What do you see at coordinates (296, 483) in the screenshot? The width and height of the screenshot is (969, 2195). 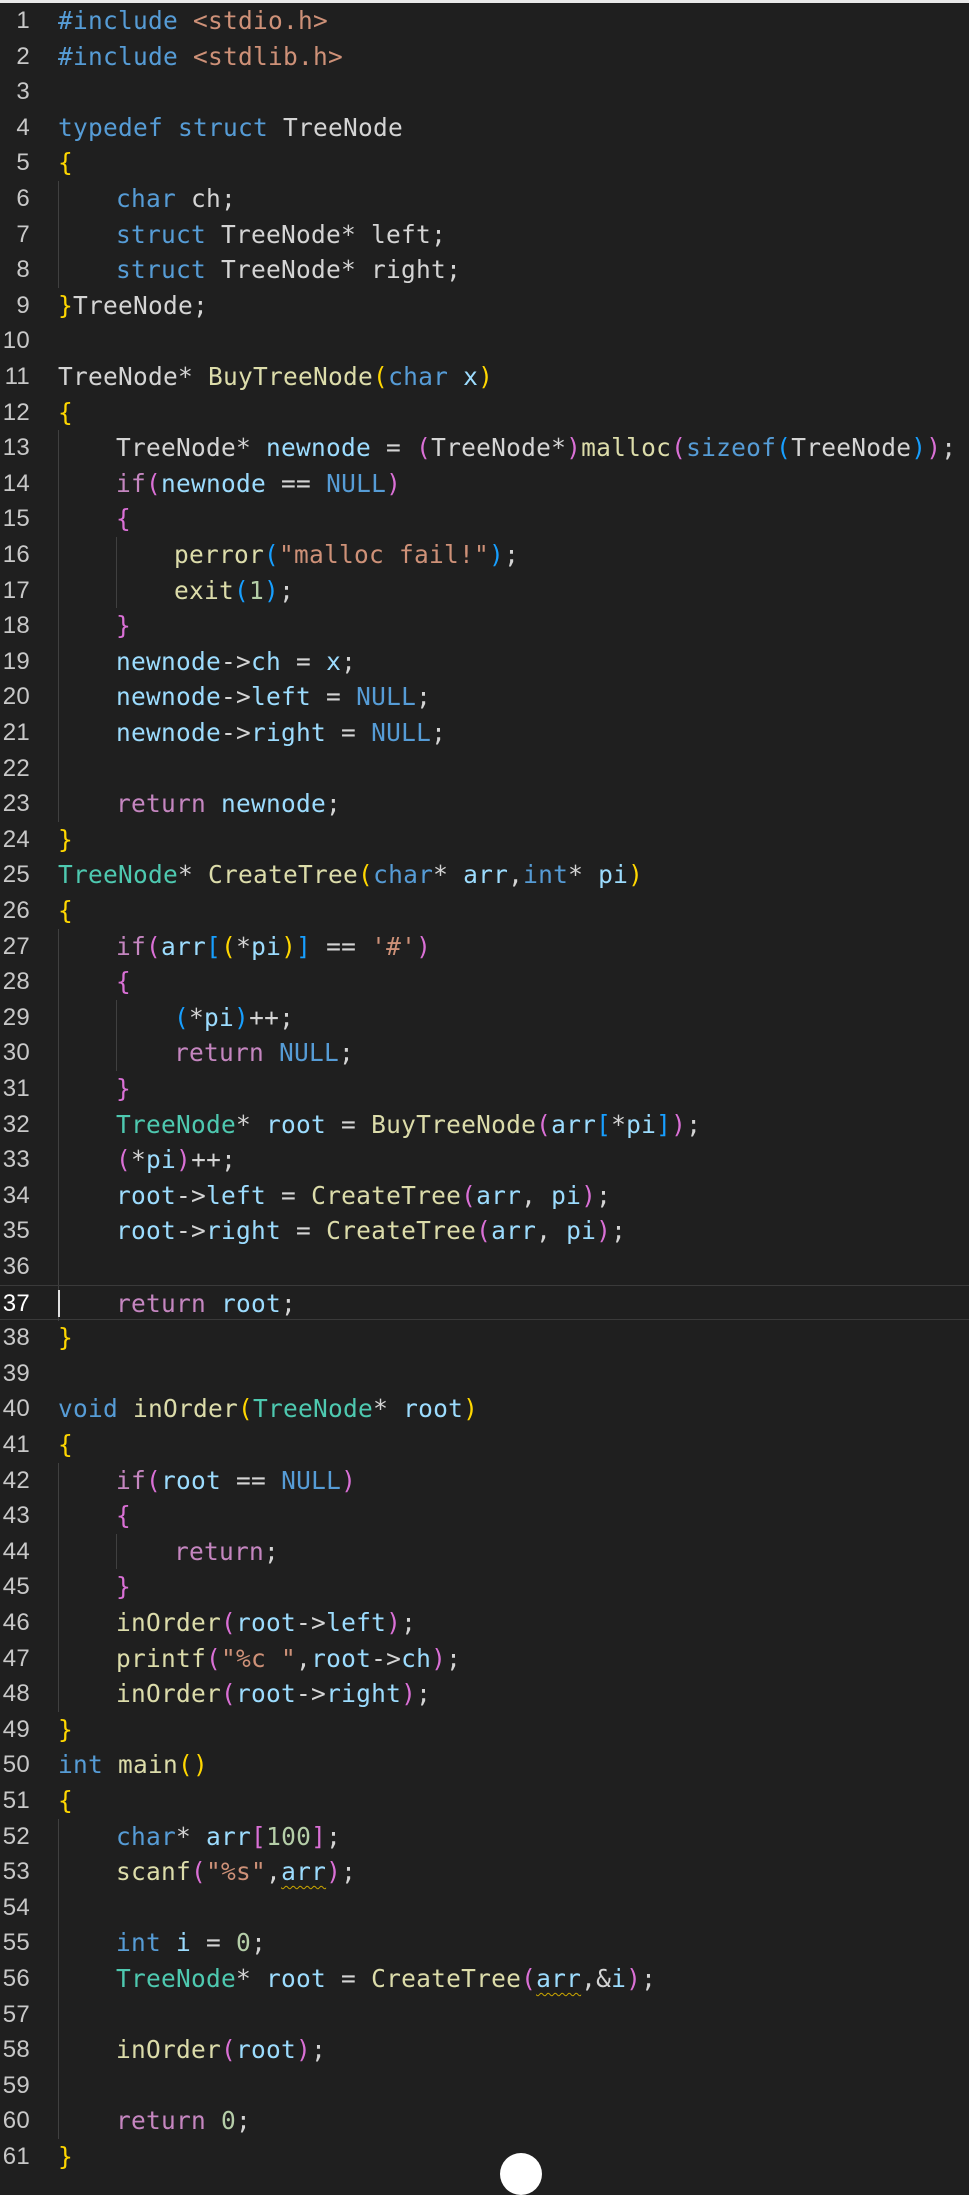 I see `code-token: ==` at bounding box center [296, 483].